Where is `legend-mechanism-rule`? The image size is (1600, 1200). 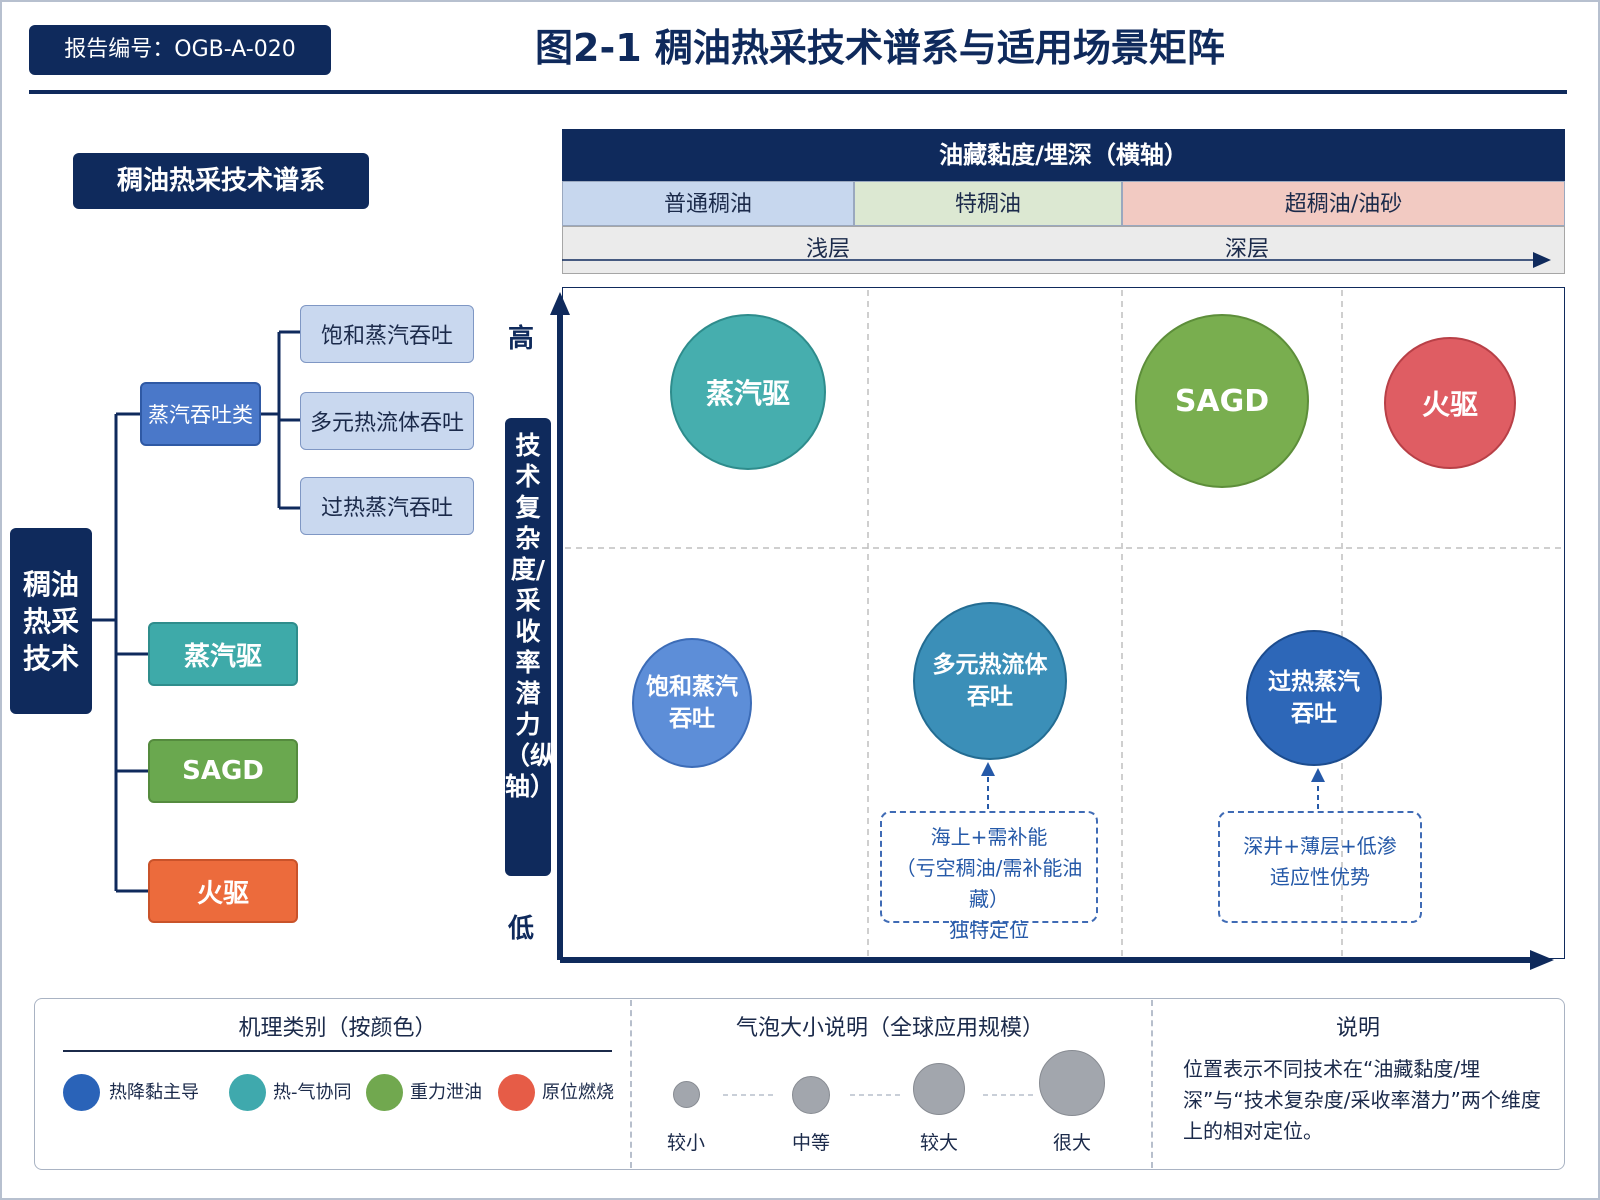
legend-mechanism-rule is located at coordinates (337, 1051).